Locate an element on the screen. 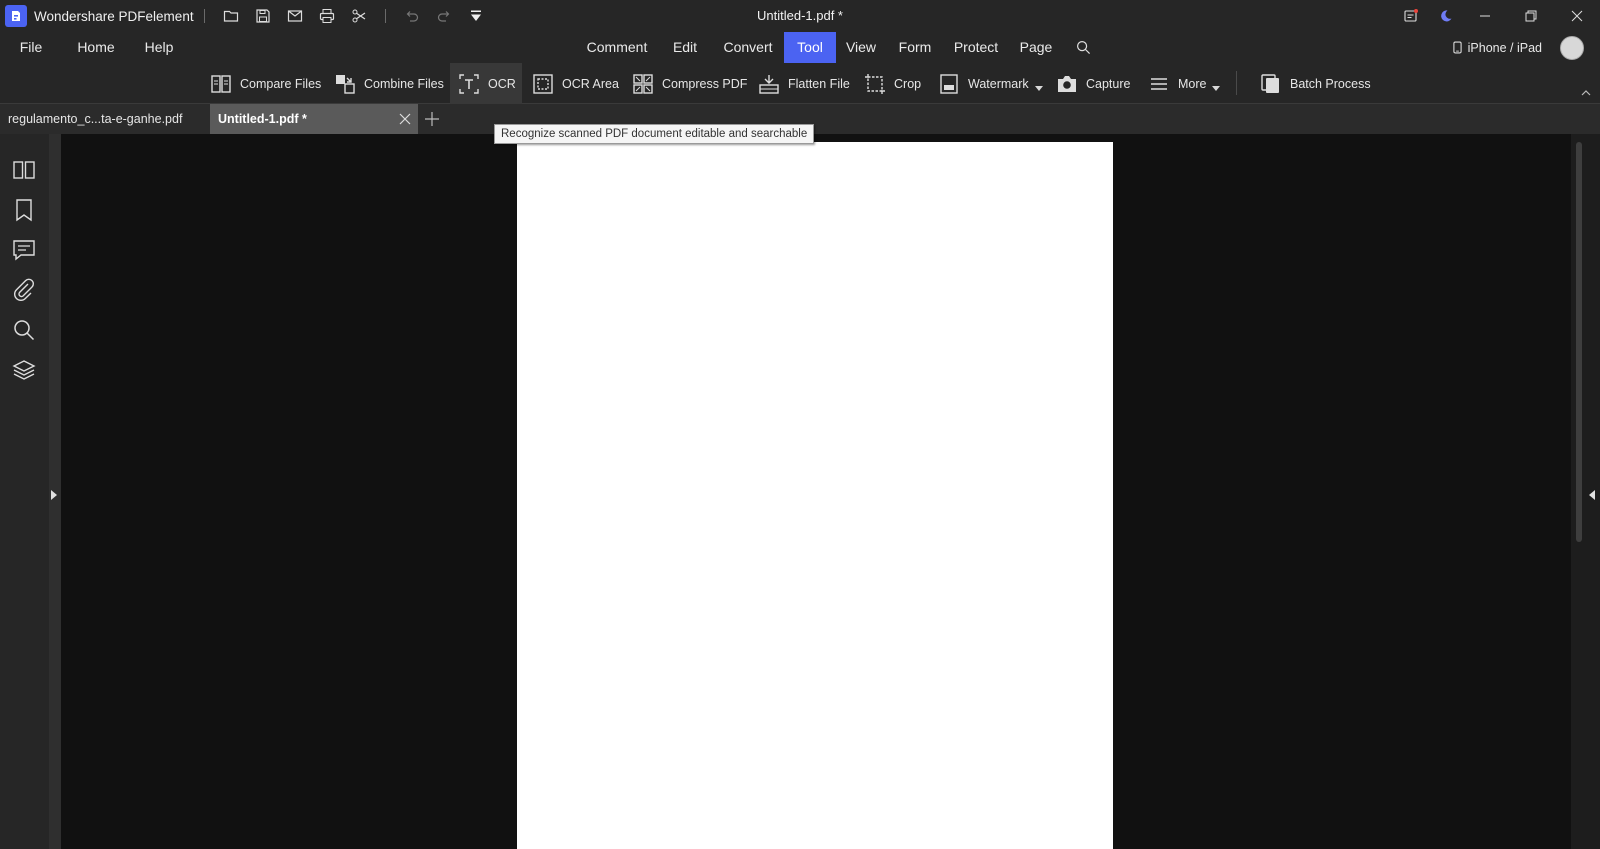 The width and height of the screenshot is (1600, 849). menu-tool: Tool is located at coordinates (810, 47).